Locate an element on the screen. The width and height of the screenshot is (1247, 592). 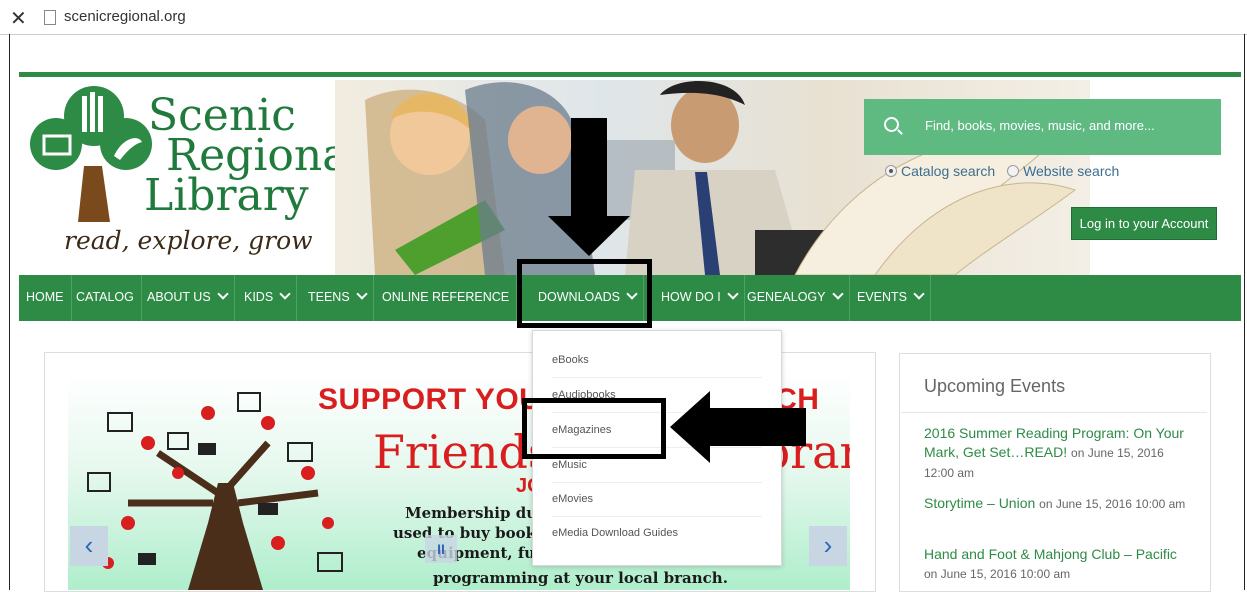
event-link: Storytime – Union is located at coordinates (979, 503).